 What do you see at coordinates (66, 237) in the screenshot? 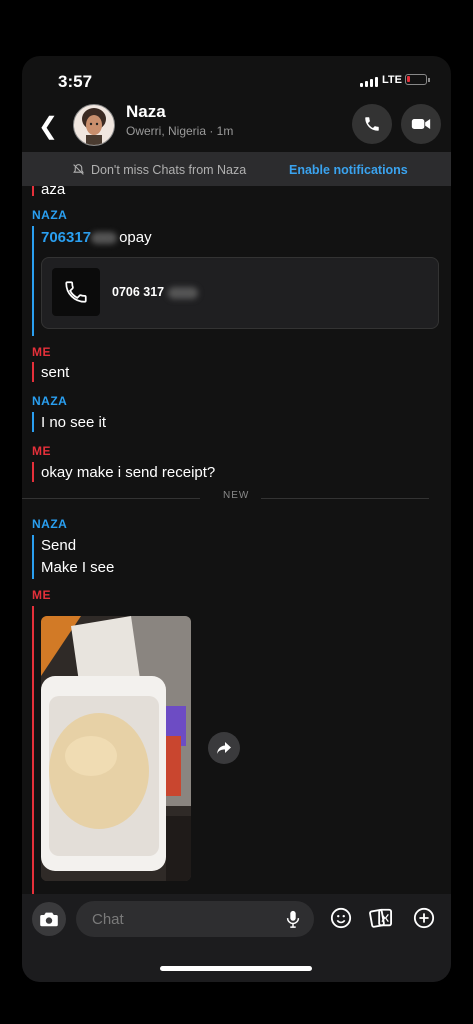
I see `phone-number-link: 706317` at bounding box center [66, 237].